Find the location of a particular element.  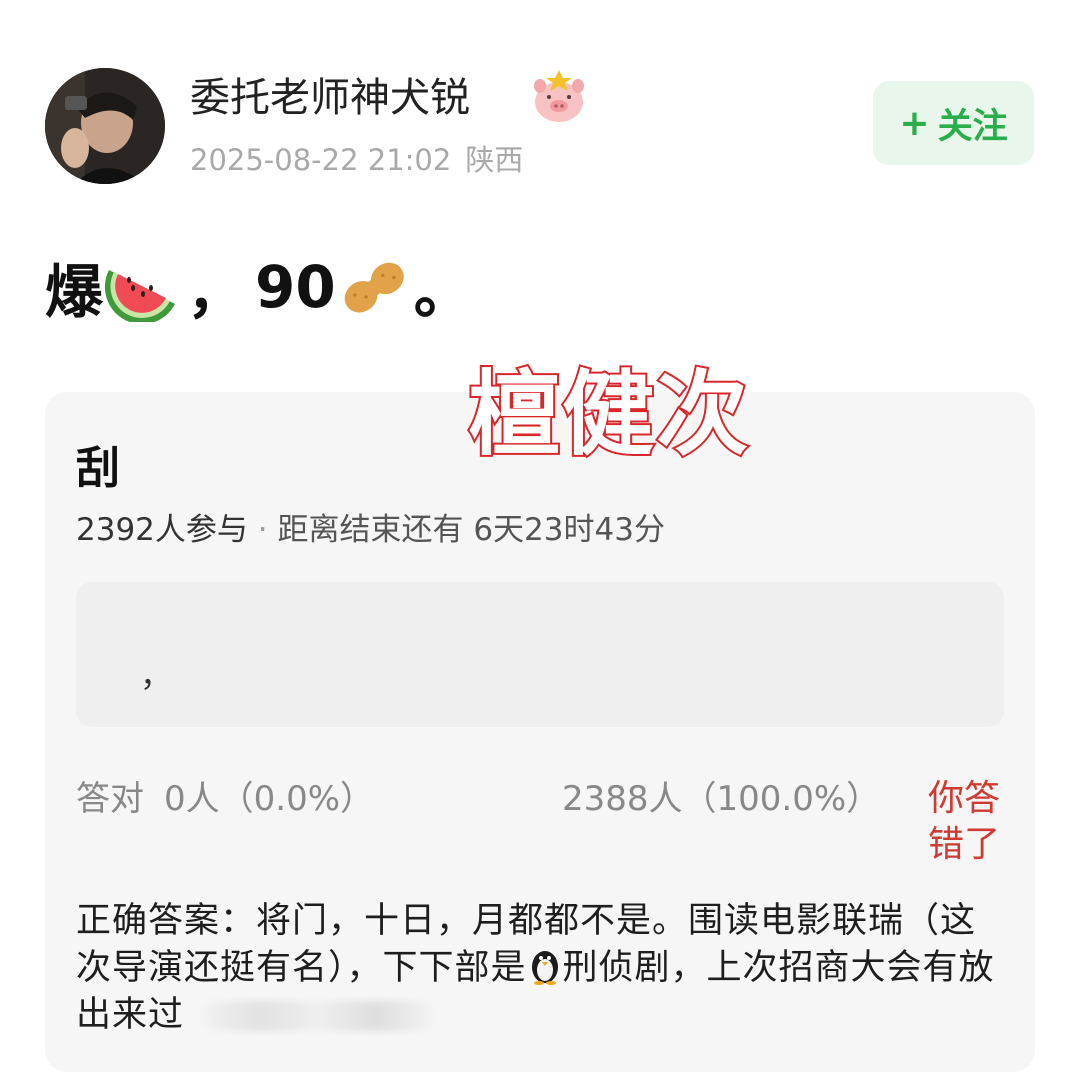

poll-stats: 2392人参与 · 距离结束还有 6天23时43分 is located at coordinates (370, 530).